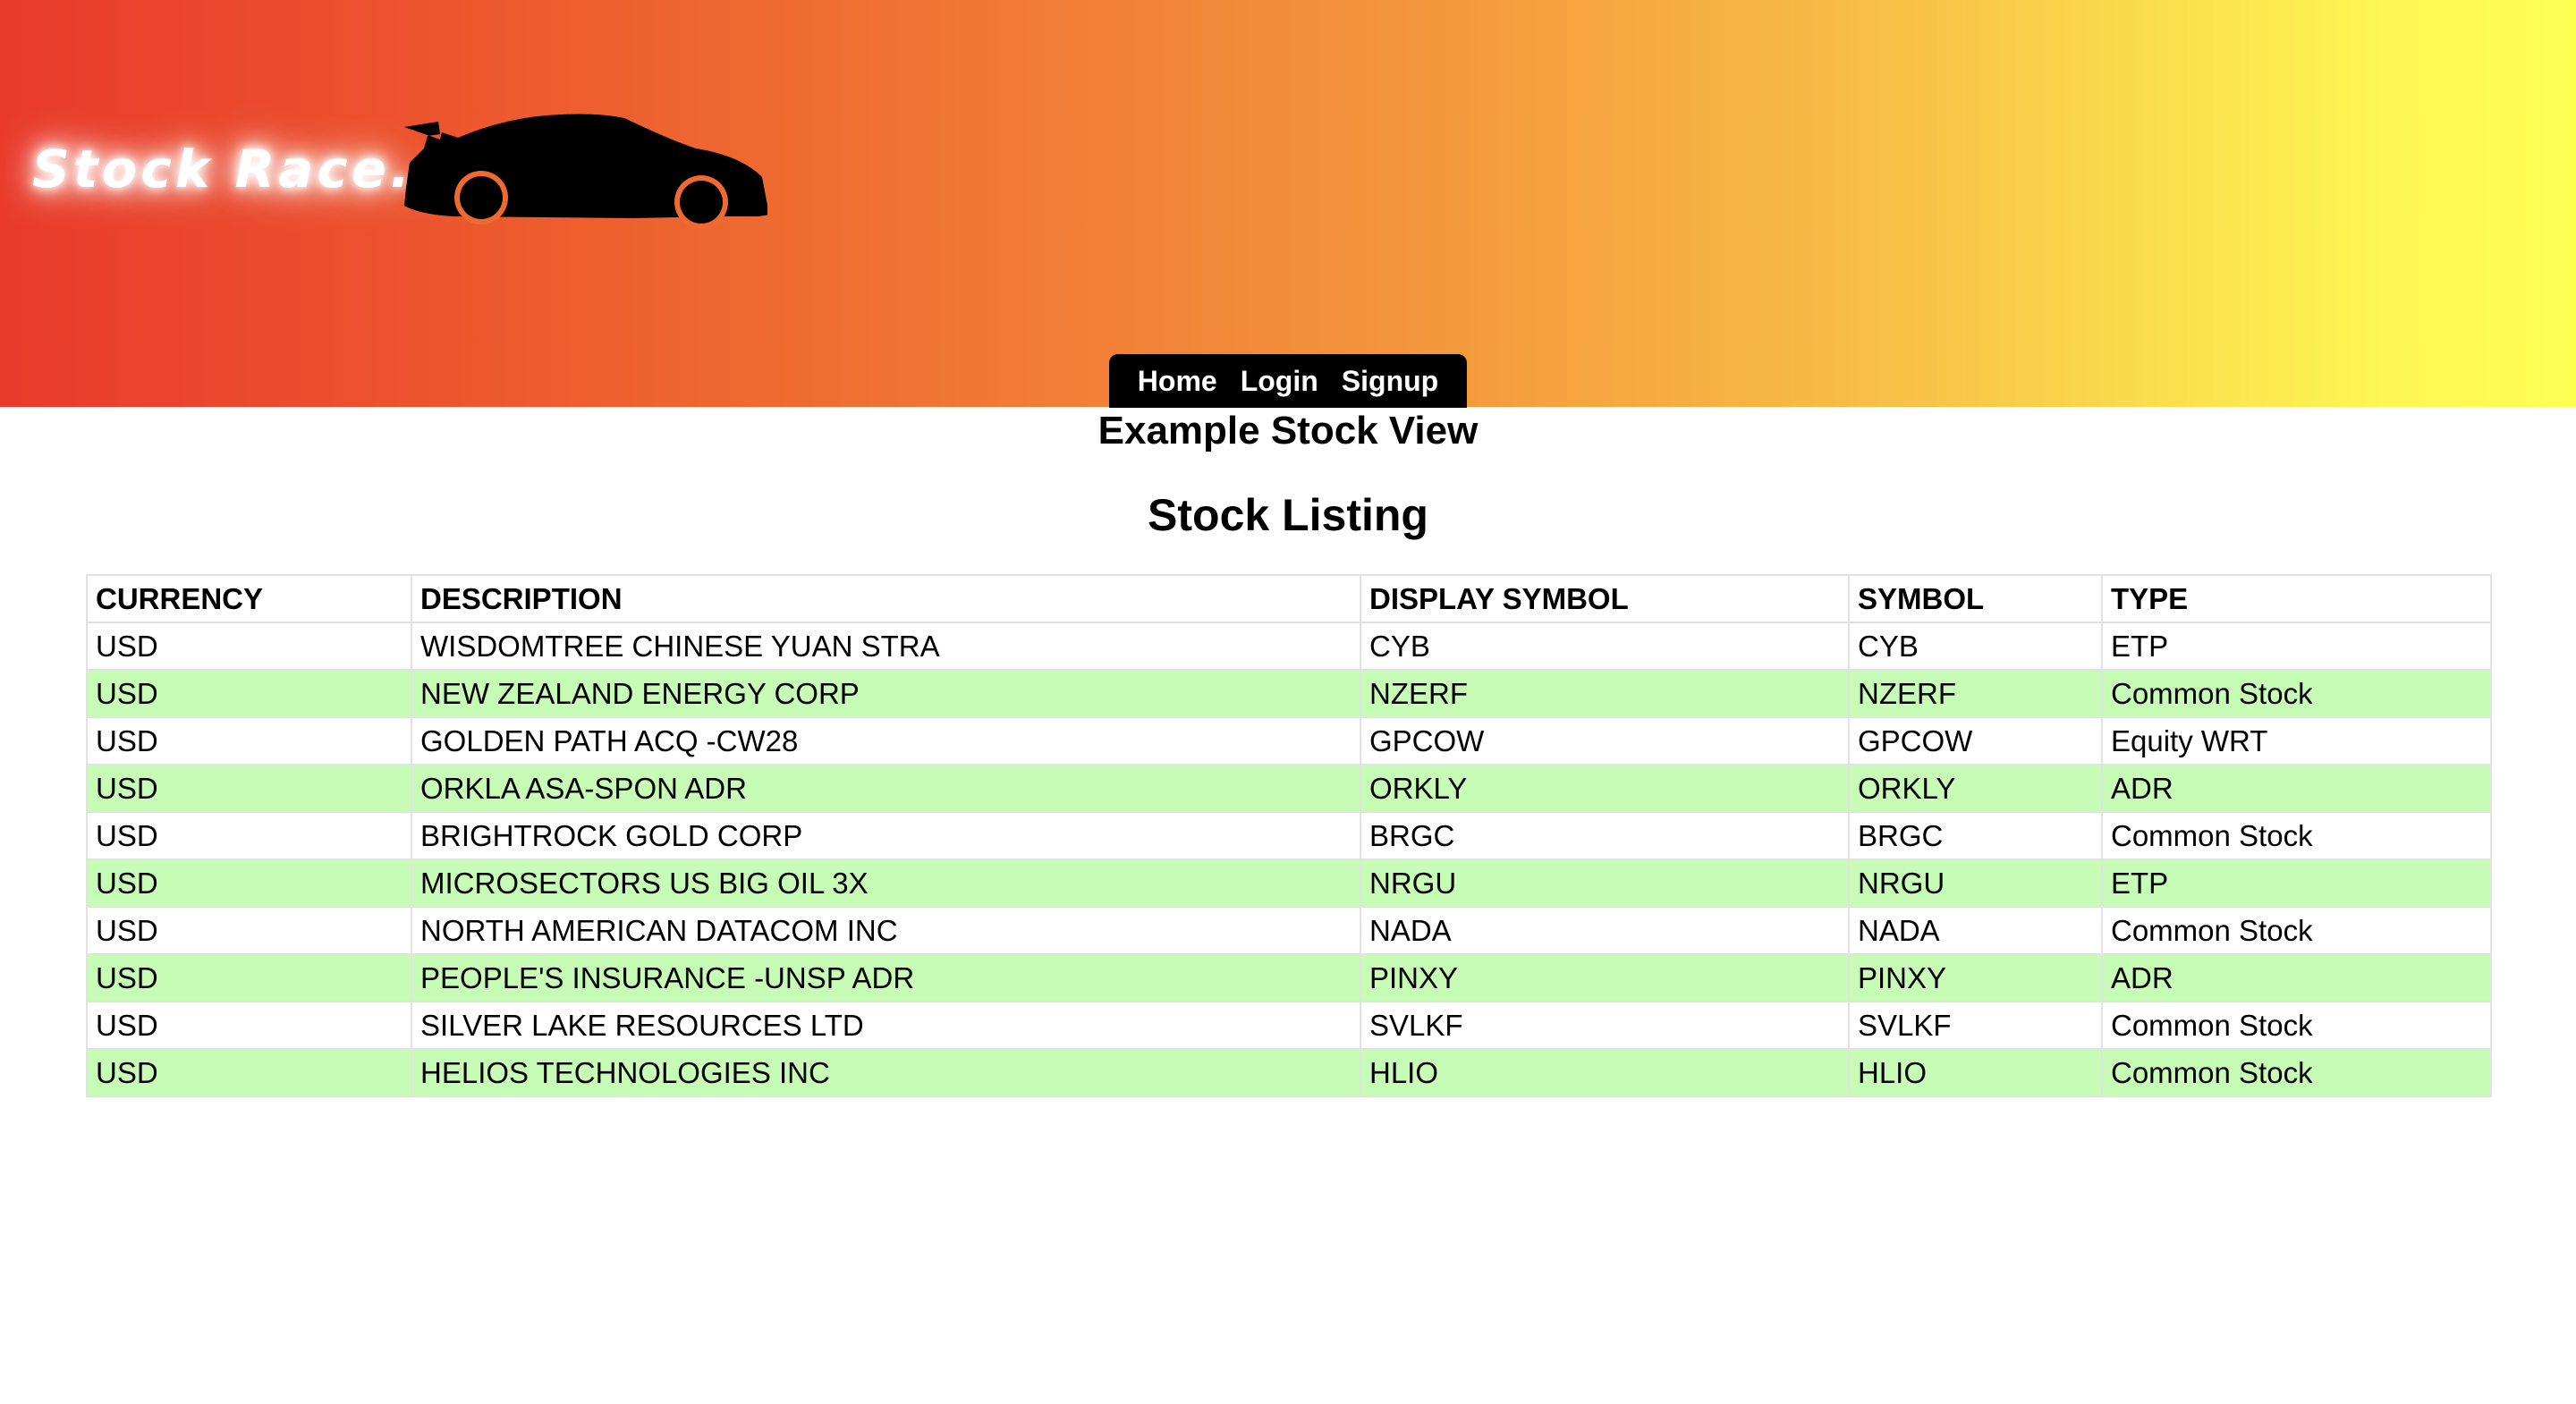 Image resolution: width=2576 pixels, height=1404 pixels. What do you see at coordinates (1975, 930) in the screenshot?
I see `cell-symbol: NADA` at bounding box center [1975, 930].